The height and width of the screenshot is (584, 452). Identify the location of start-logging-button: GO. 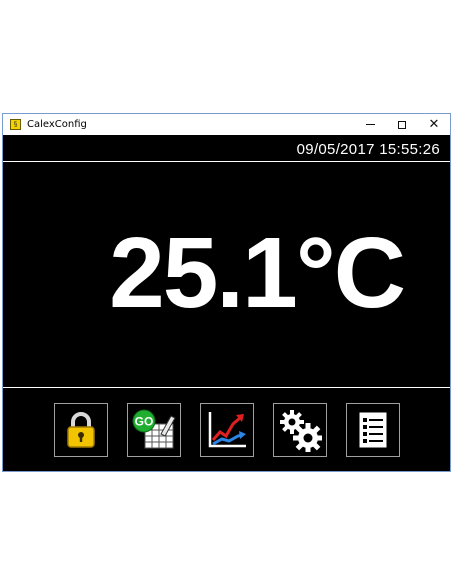
(154, 430).